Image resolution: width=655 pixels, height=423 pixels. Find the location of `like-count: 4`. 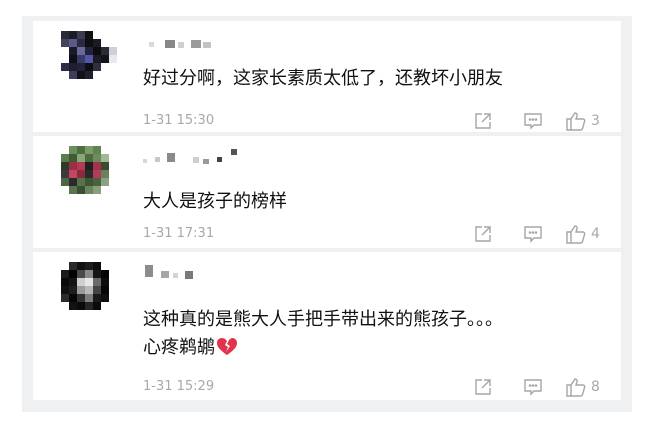

like-count: 4 is located at coordinates (595, 234).